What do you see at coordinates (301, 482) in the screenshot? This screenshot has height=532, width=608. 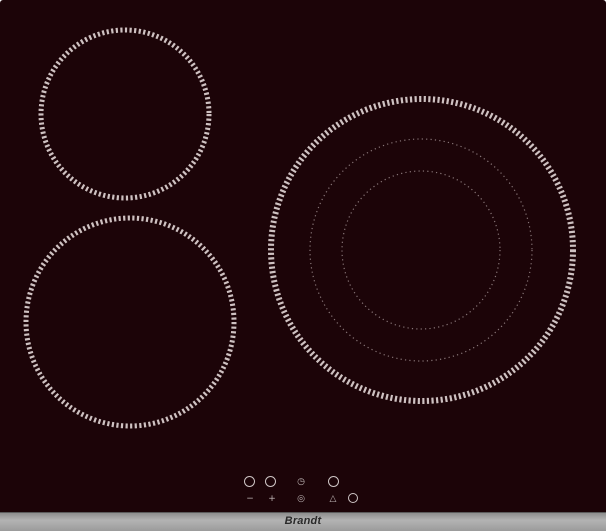 I see `timer-icon: ◷` at bounding box center [301, 482].